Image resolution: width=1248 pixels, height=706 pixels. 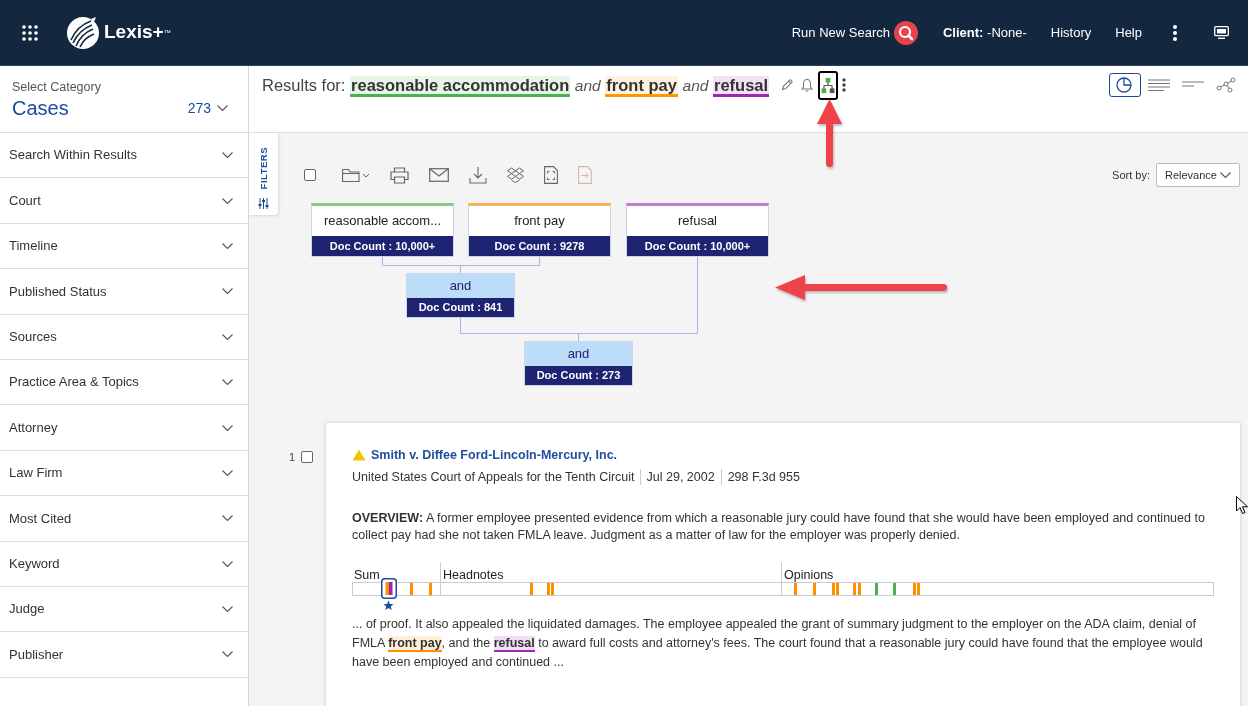 What do you see at coordinates (137, 32) in the screenshot?
I see `logo-text: Lexis+$^{™}$` at bounding box center [137, 32].